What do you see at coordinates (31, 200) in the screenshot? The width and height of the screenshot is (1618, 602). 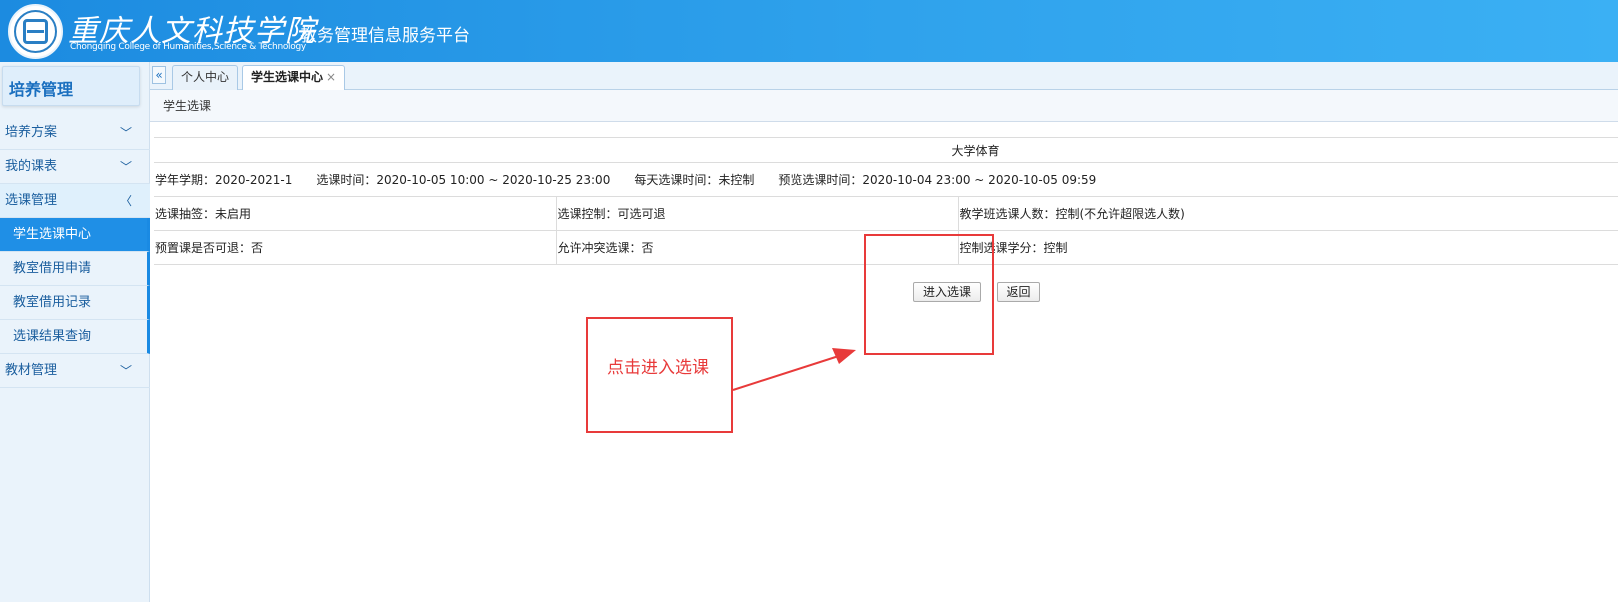 I see `sidebar-item-label: 选课管理` at bounding box center [31, 200].